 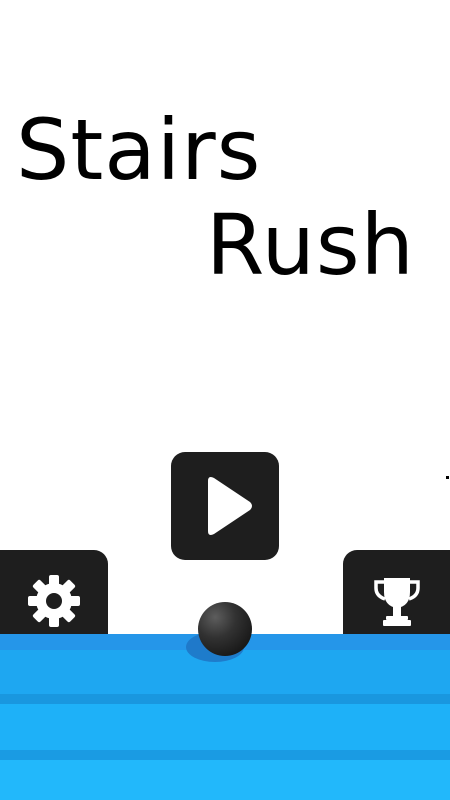 What do you see at coordinates (139, 150) in the screenshot?
I see `game-title-line-1: Stairs` at bounding box center [139, 150].